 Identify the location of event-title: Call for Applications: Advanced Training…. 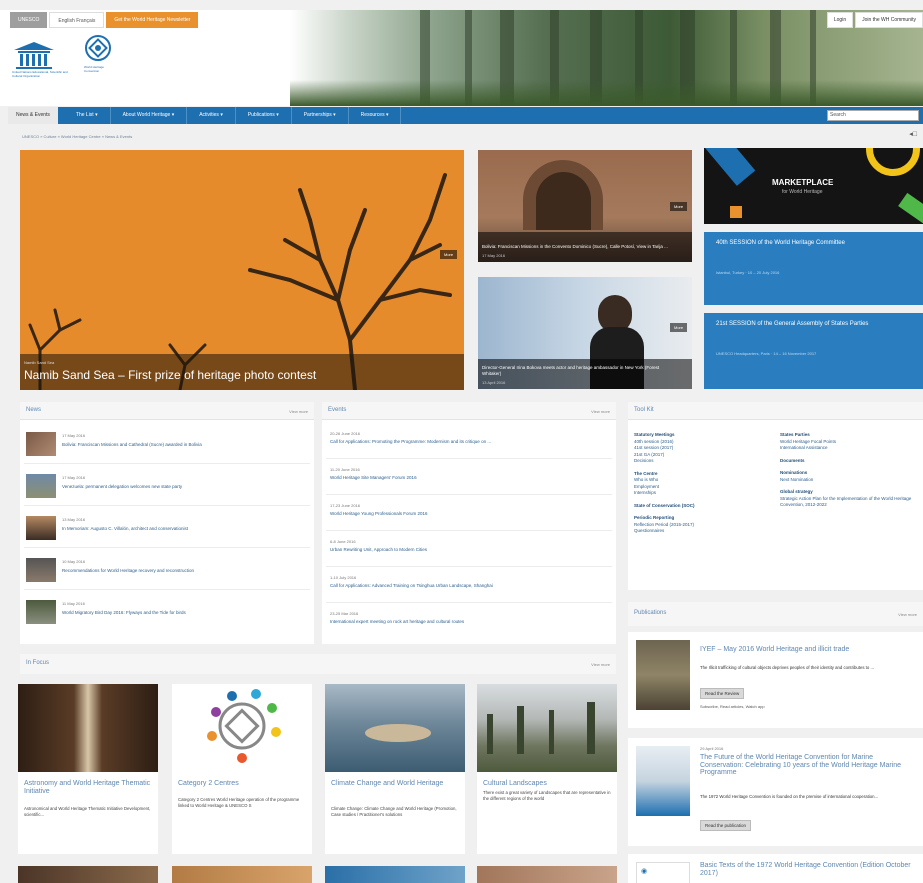
(468, 585).